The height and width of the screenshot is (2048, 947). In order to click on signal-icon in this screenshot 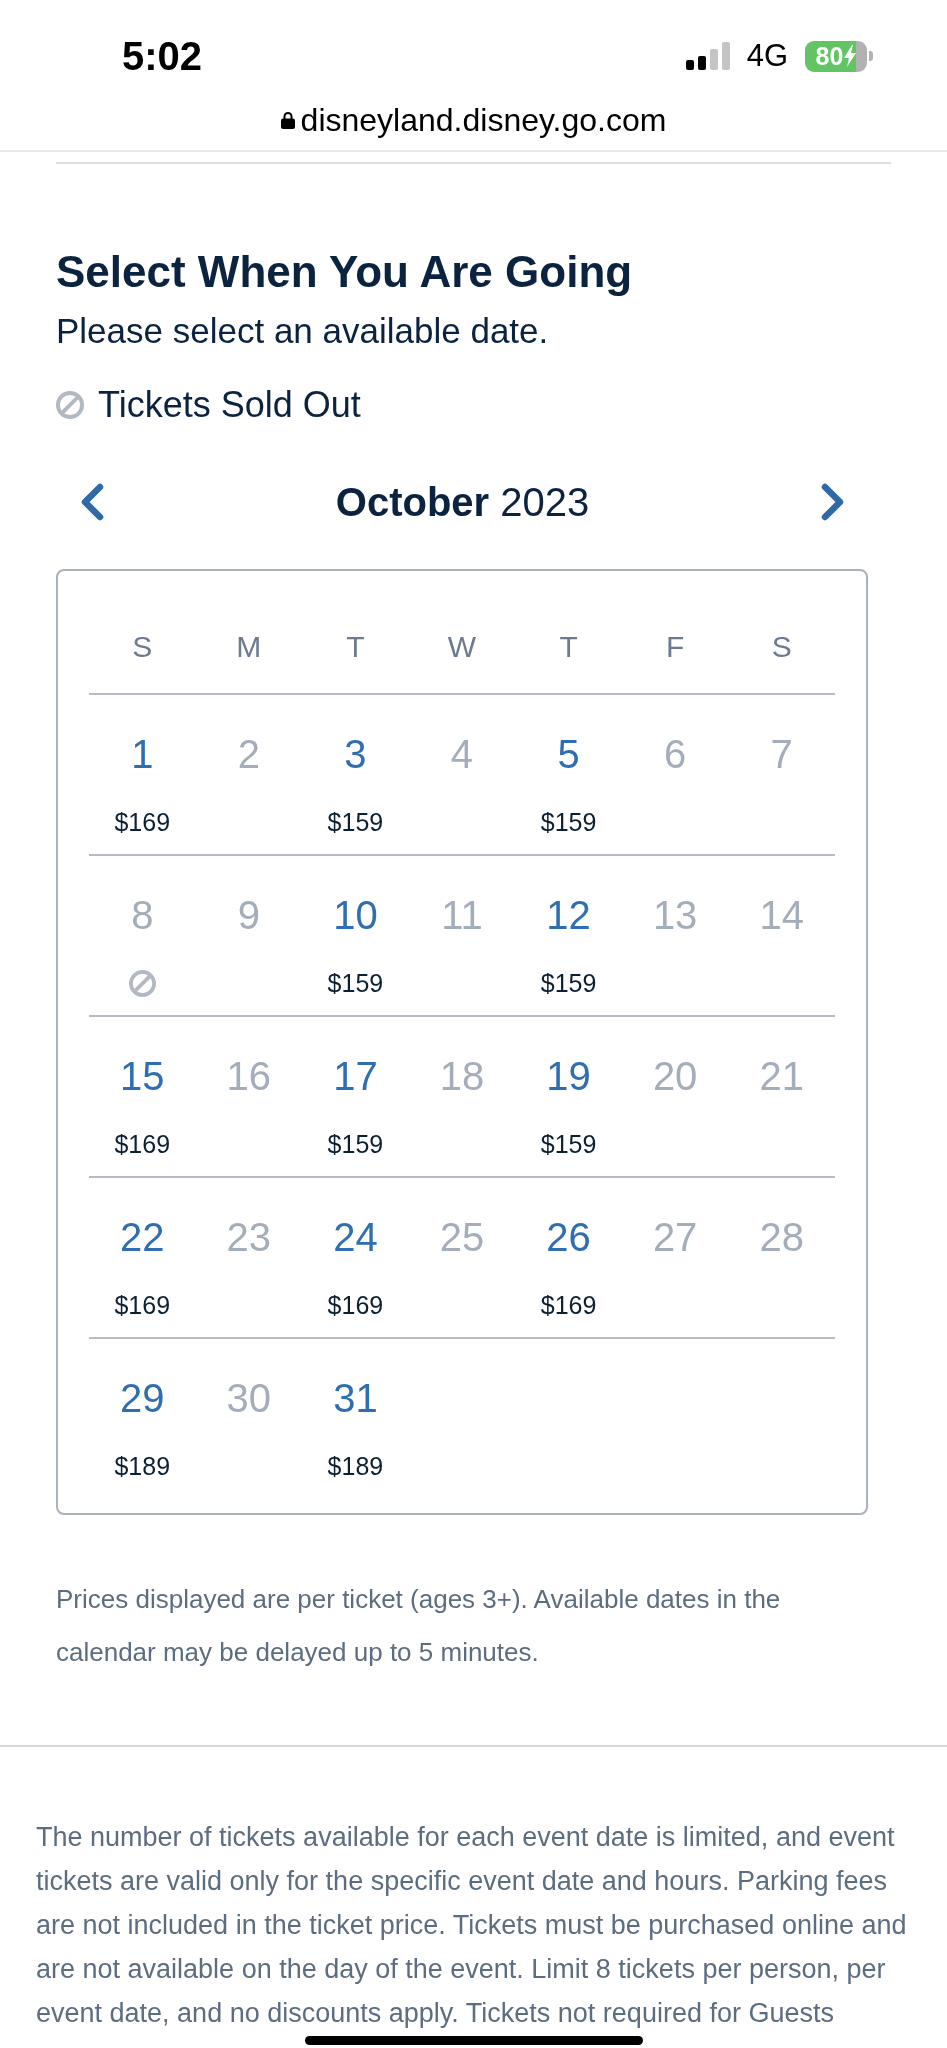, I will do `click(708, 56)`.